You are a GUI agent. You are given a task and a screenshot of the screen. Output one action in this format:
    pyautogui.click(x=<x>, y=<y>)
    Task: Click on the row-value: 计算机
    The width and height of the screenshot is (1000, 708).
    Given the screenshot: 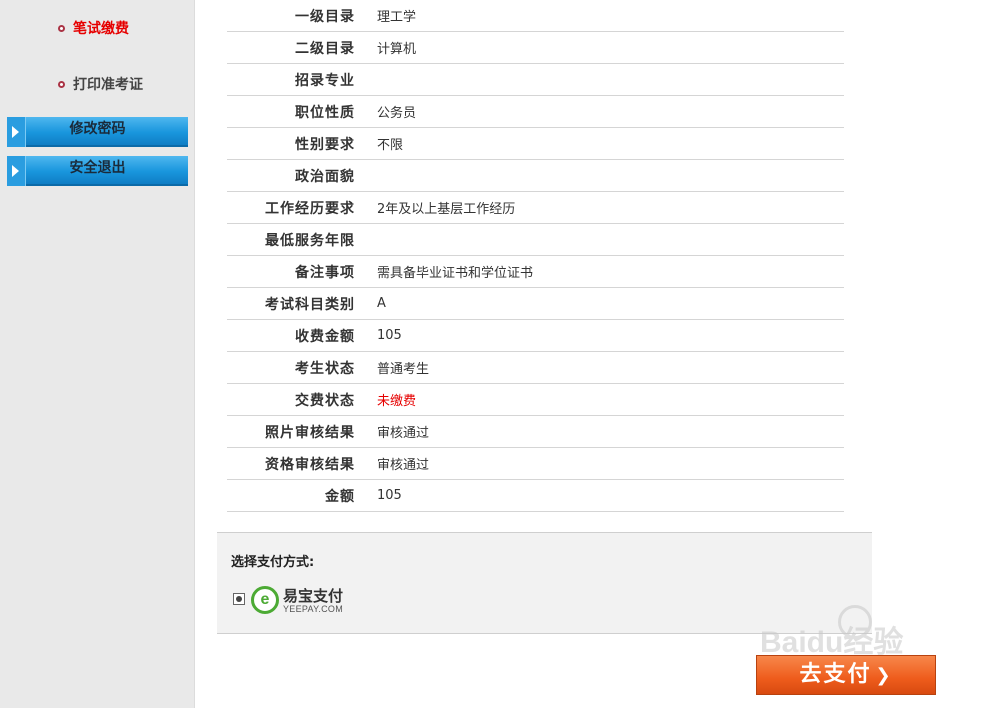 What is the action you would take?
    pyautogui.click(x=397, y=49)
    